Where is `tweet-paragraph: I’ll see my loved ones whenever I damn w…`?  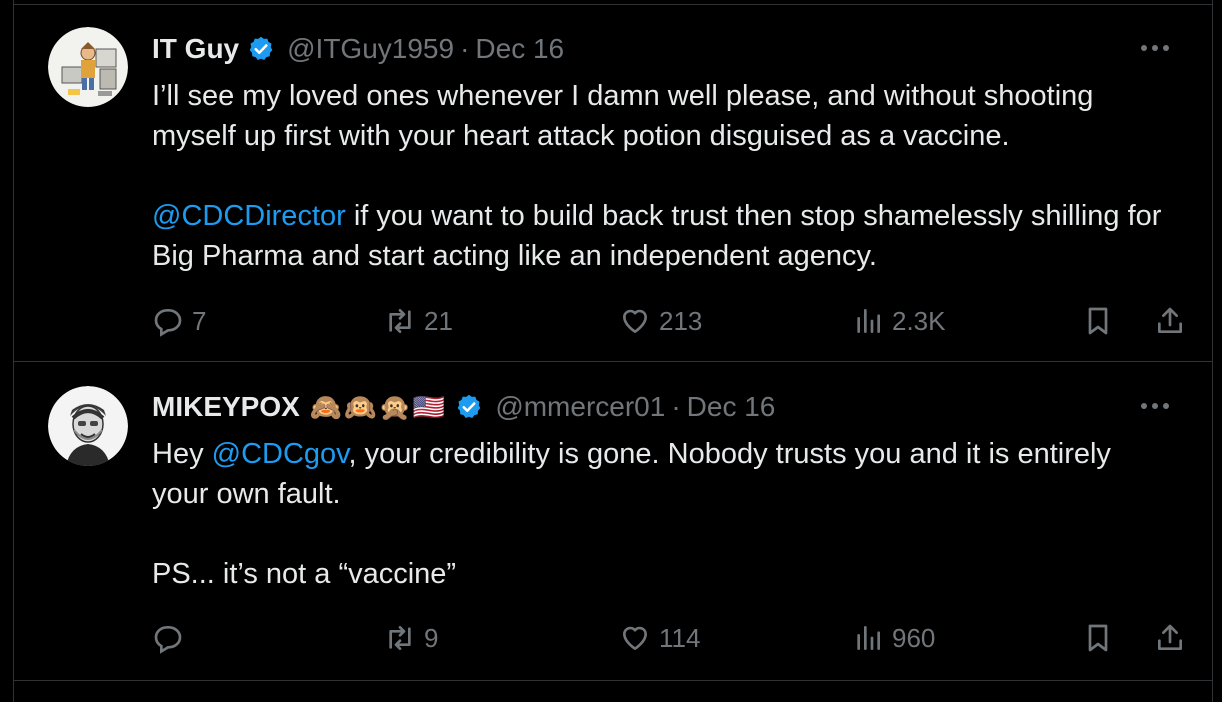
tweet-paragraph: I’ll see my loved ones whenever I damn w… is located at coordinates (623, 116).